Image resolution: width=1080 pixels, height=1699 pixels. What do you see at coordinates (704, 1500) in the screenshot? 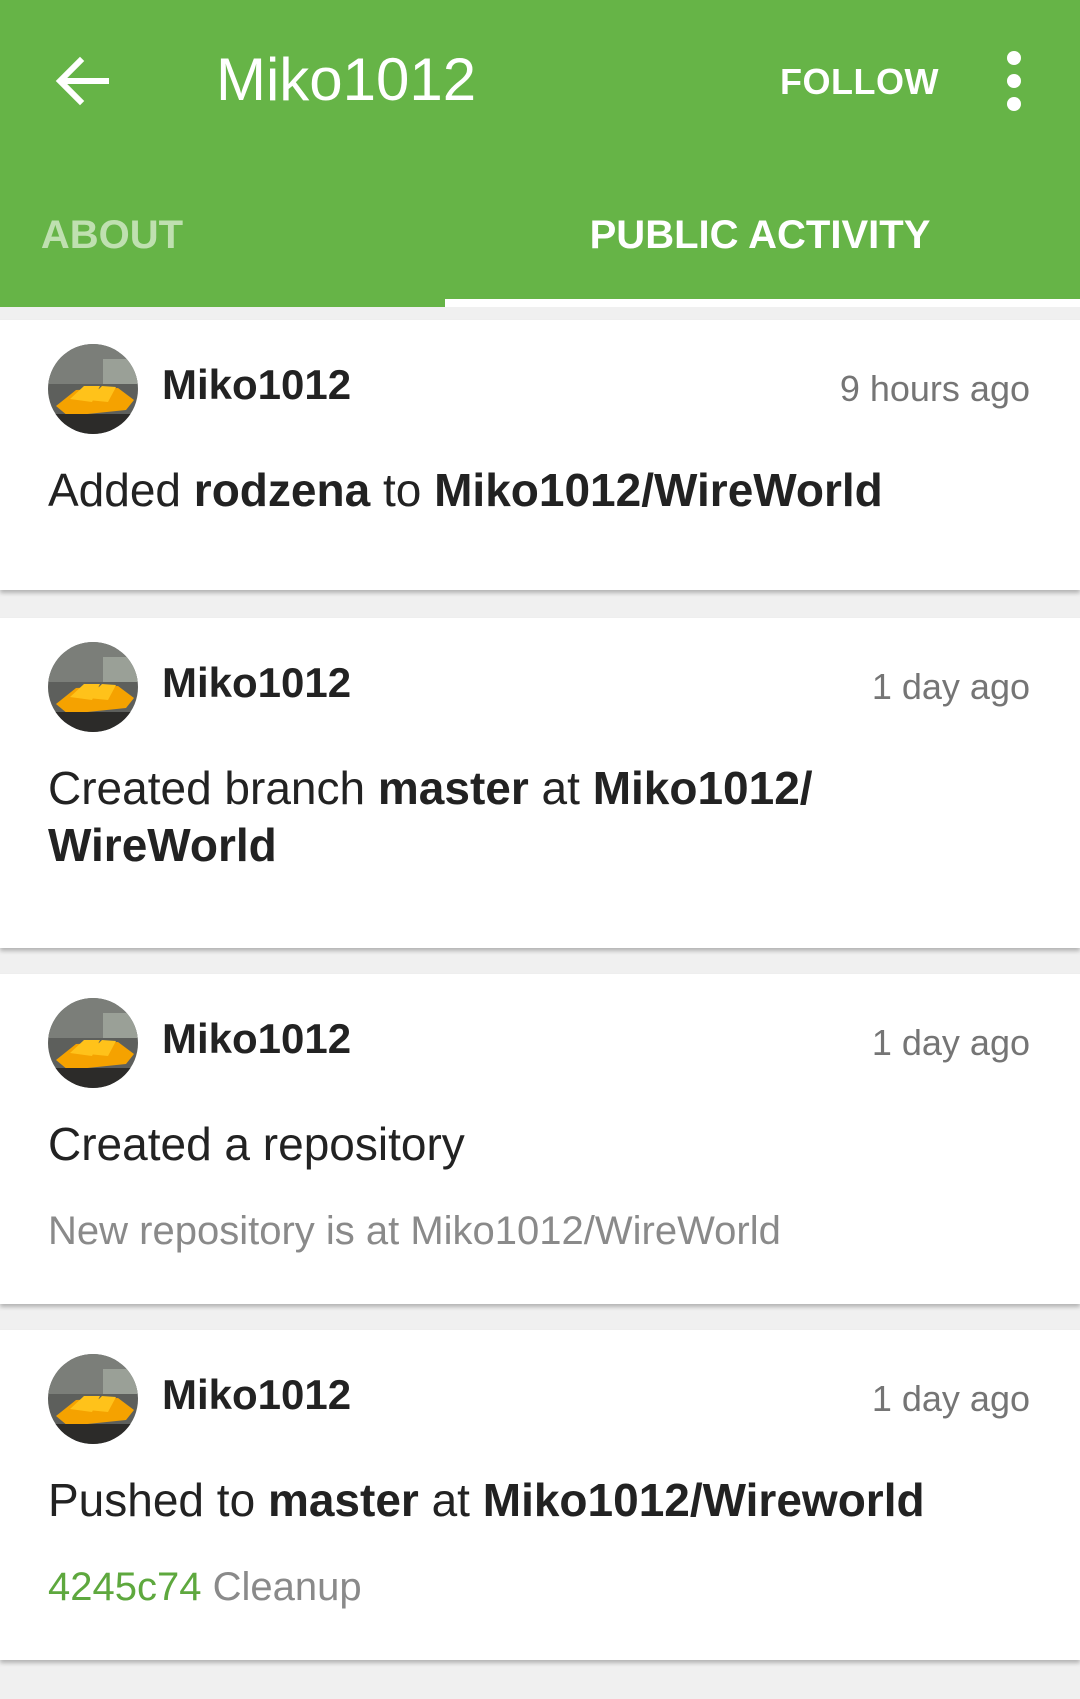
I see `repo-link: Miko1012/Wireworld` at bounding box center [704, 1500].